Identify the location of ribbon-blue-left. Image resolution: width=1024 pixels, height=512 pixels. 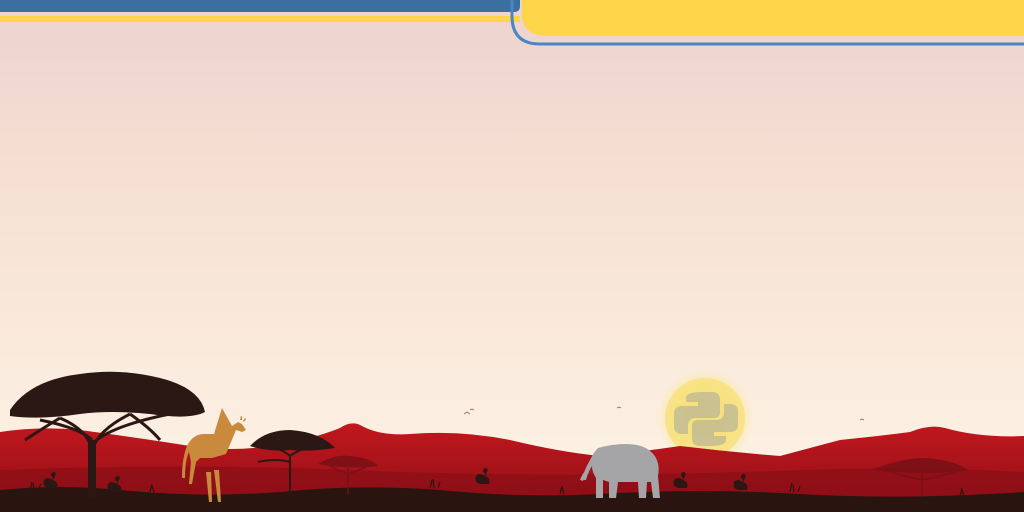
(260, 6).